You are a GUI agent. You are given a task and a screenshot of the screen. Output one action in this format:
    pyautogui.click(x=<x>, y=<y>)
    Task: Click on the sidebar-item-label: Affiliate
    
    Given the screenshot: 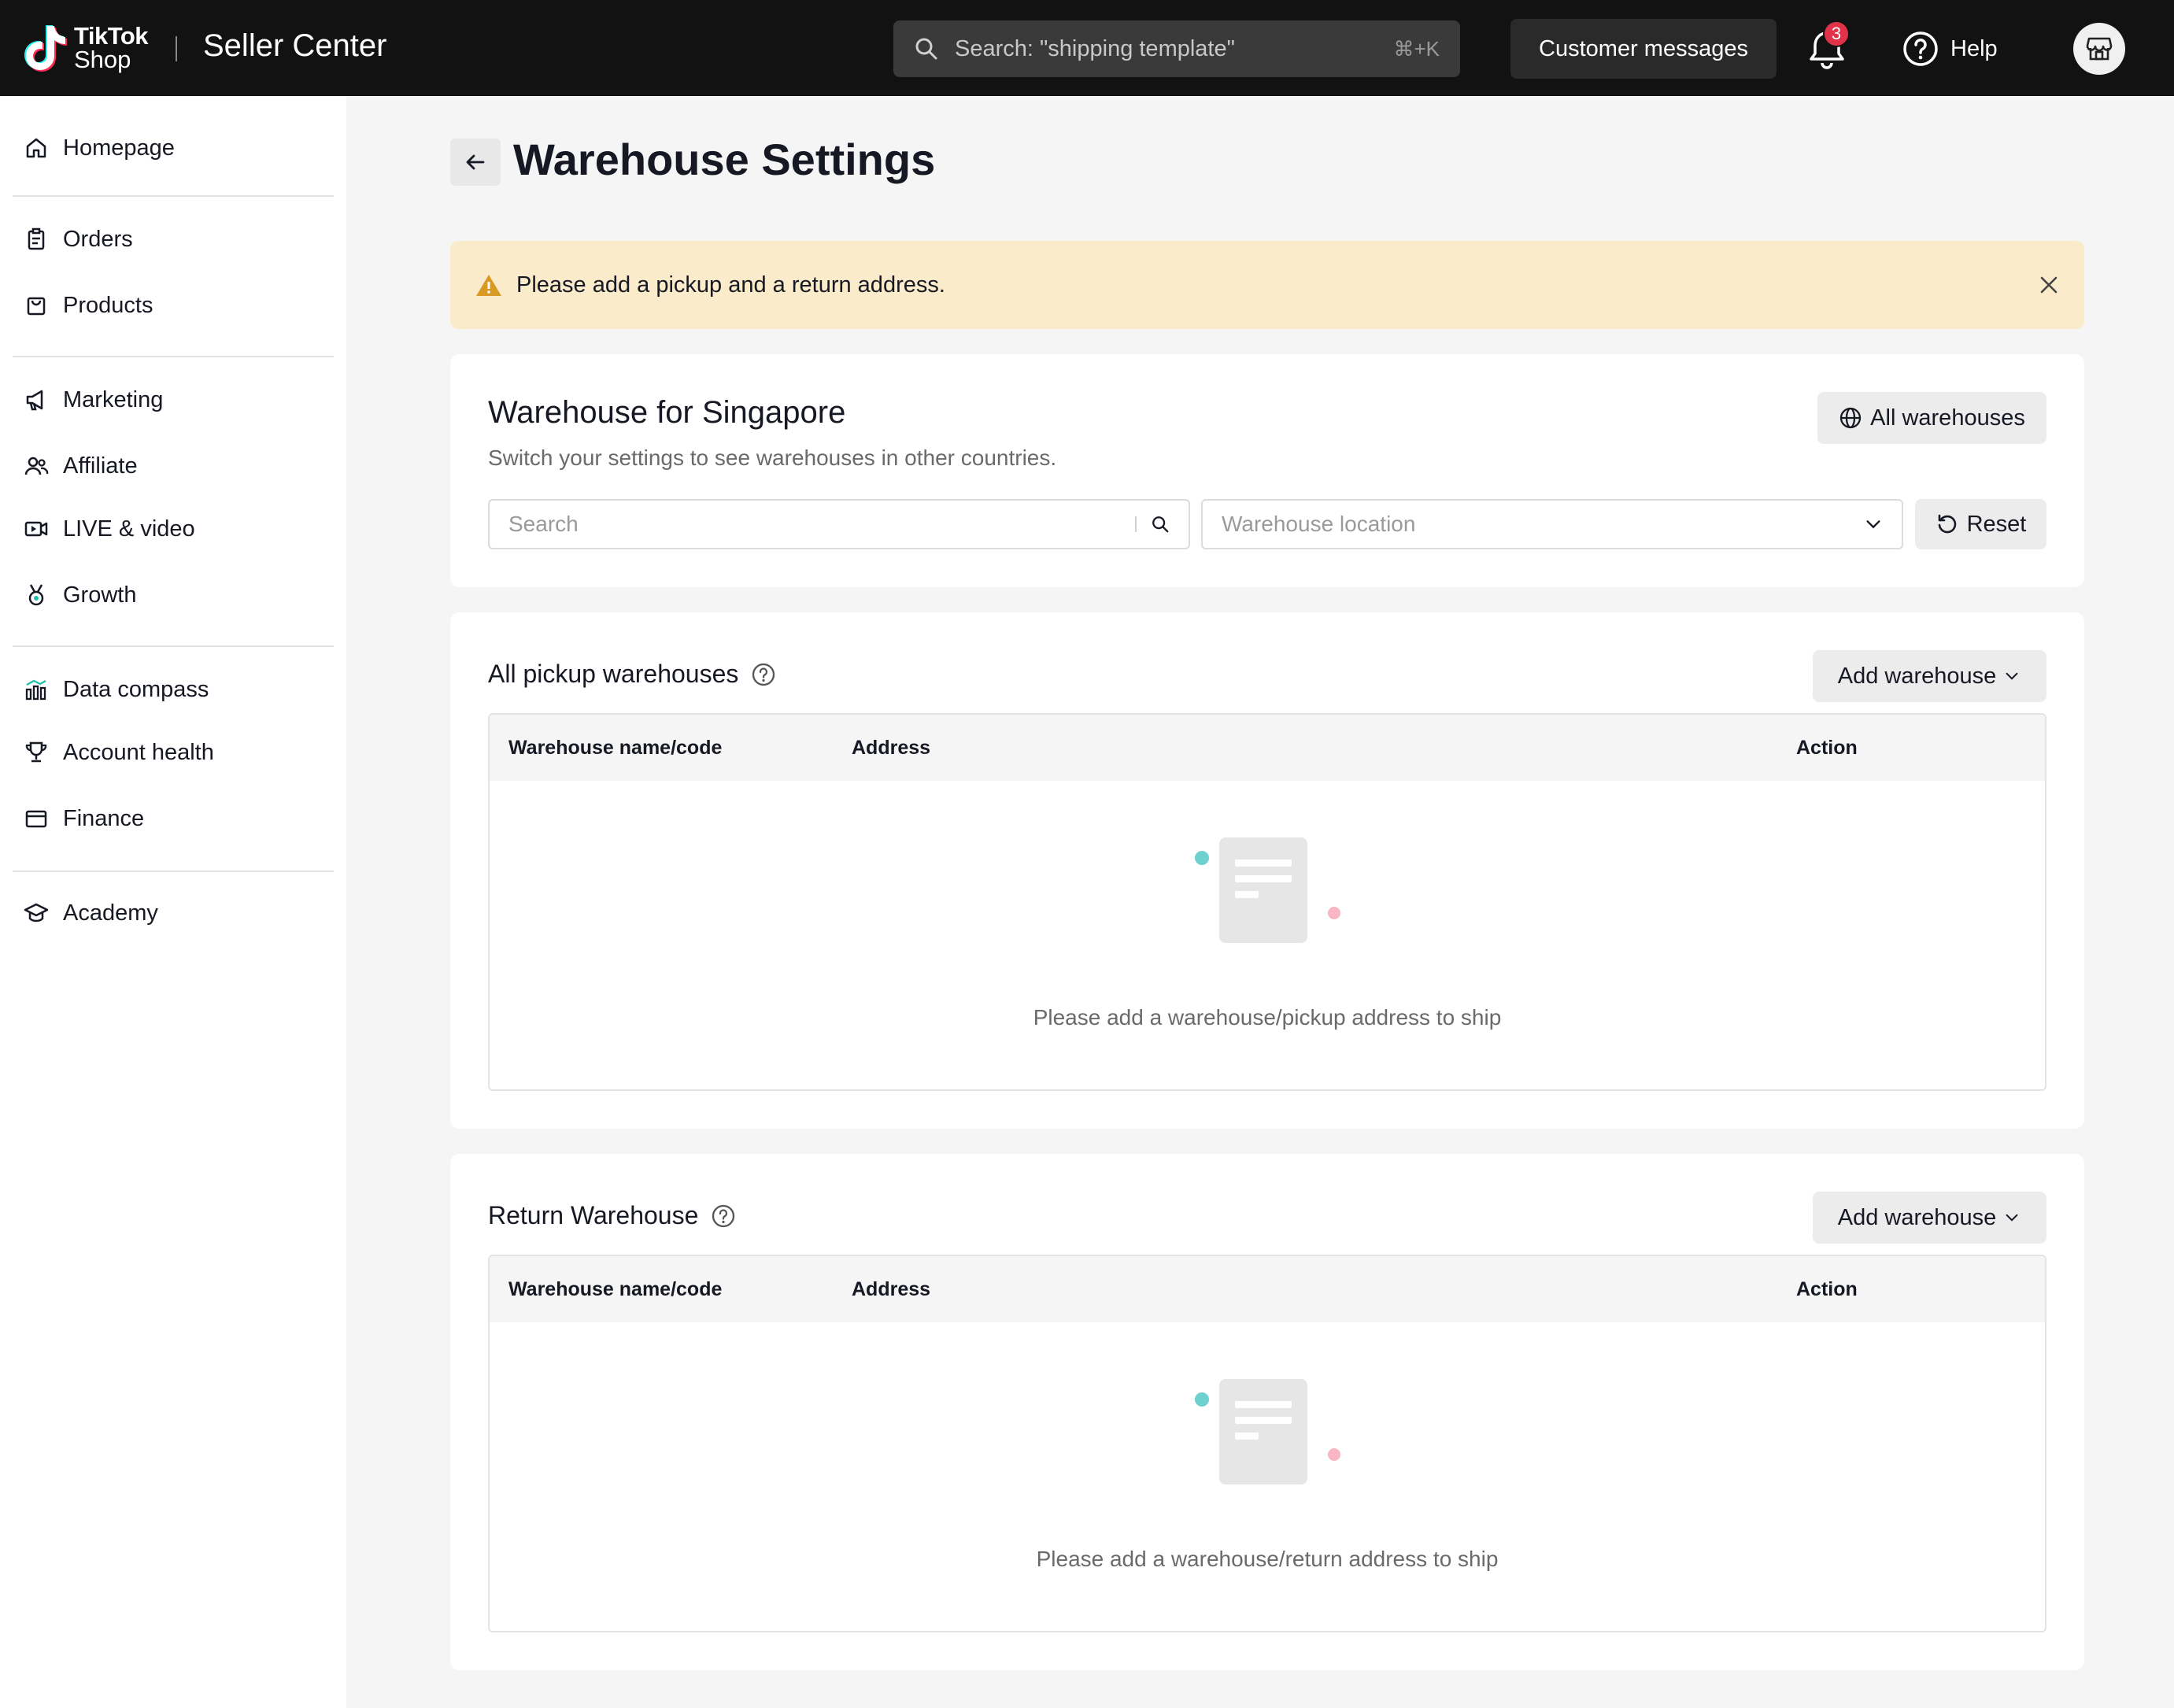 What is the action you would take?
    pyautogui.click(x=100, y=466)
    